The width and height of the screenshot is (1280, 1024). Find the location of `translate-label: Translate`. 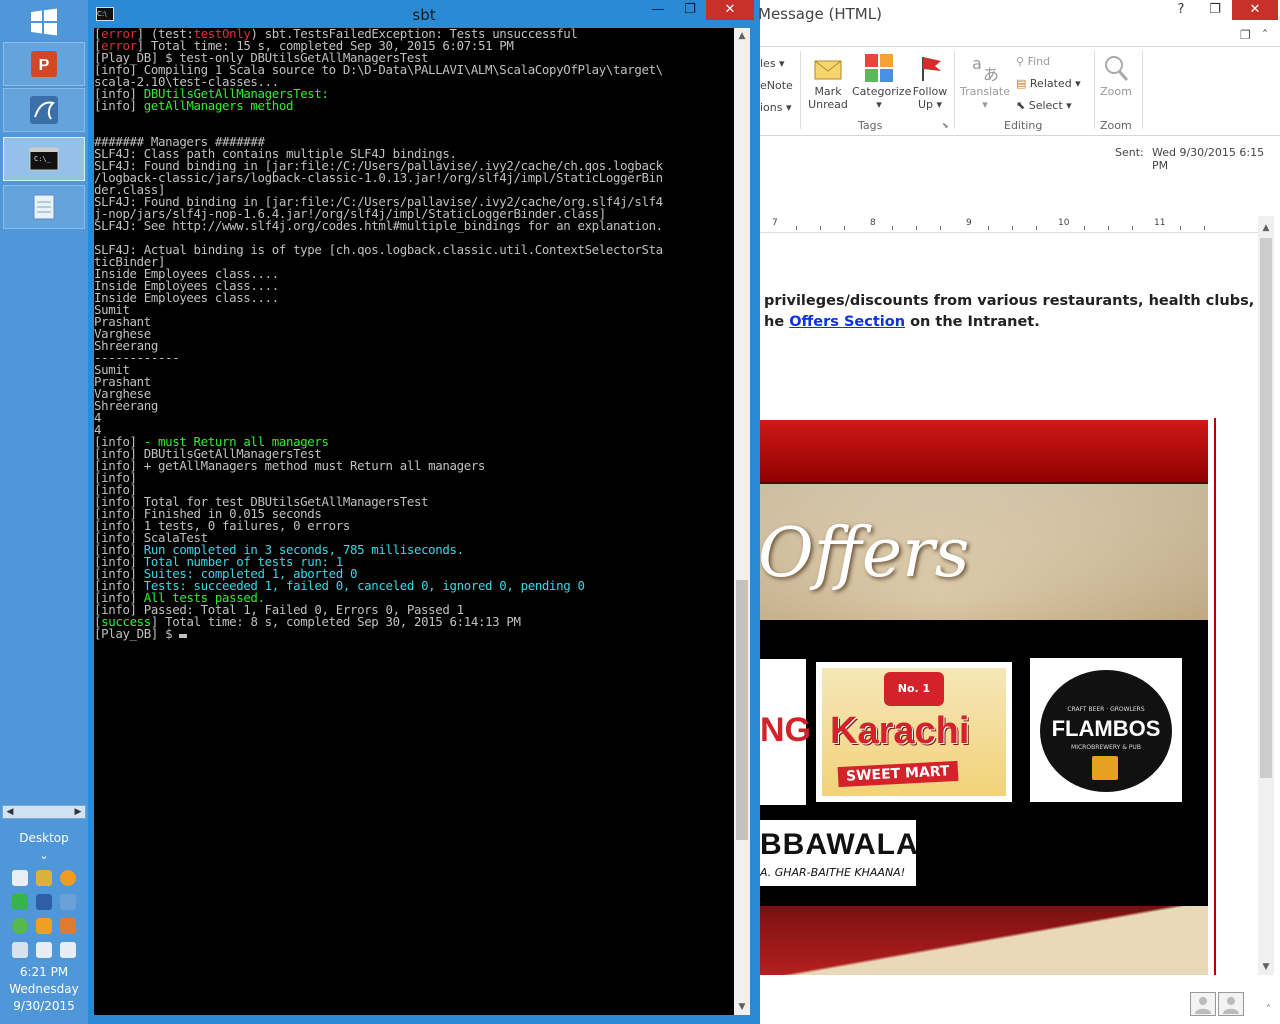

translate-label: Translate is located at coordinates (985, 91).